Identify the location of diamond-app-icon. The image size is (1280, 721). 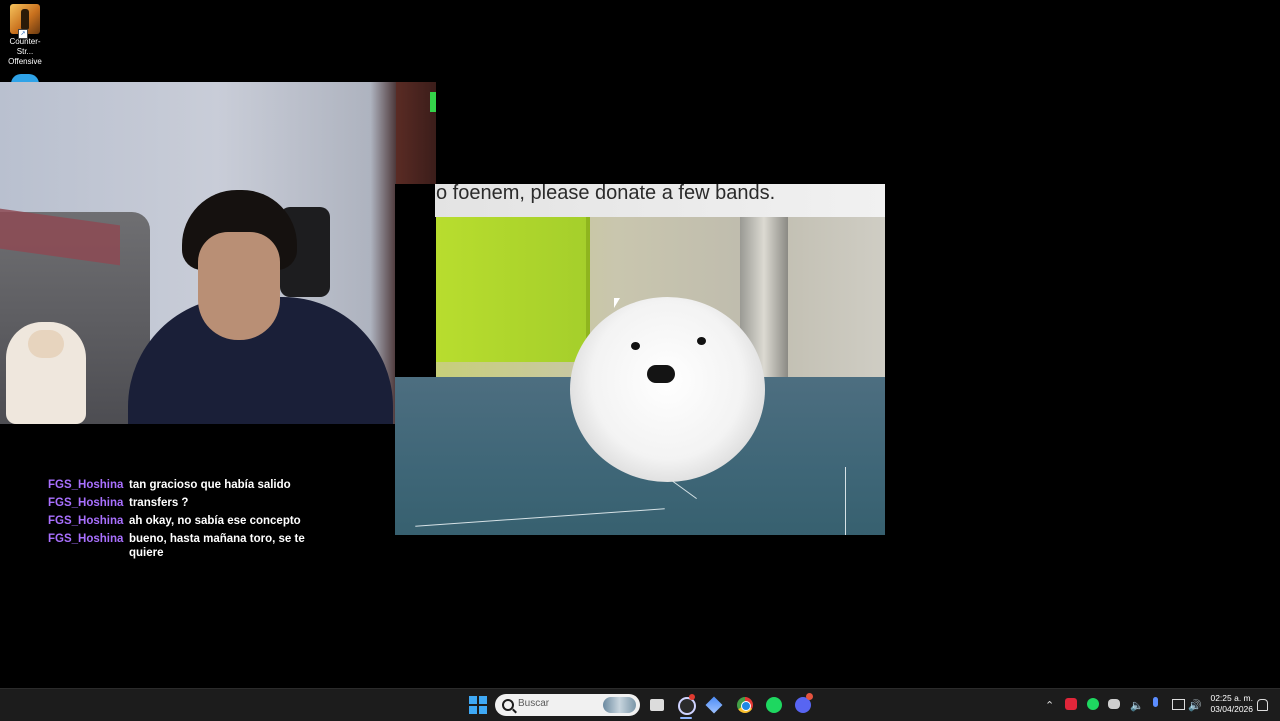
(714, 705).